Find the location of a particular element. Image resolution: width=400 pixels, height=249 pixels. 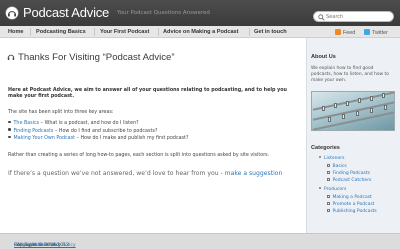

feed-link: Feed is located at coordinates (345, 32).